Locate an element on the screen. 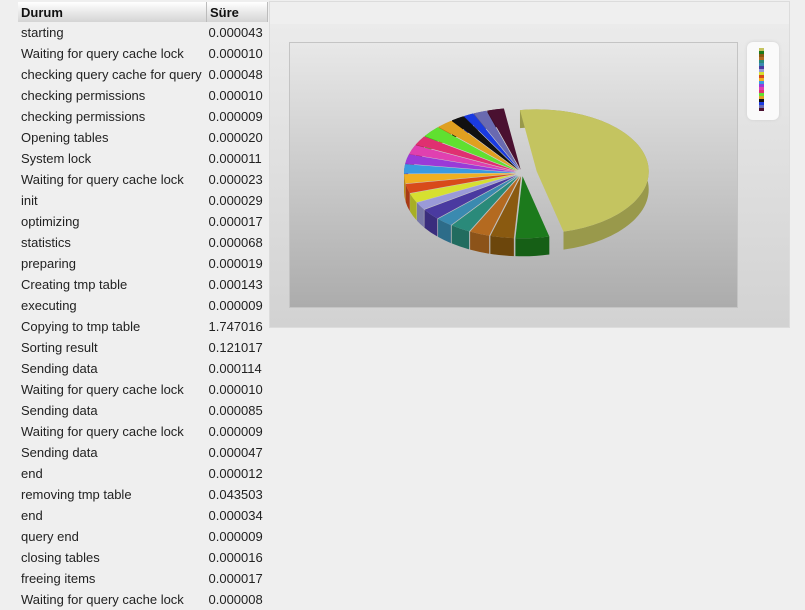 The width and height of the screenshot is (805, 610). table-row: Copying to tmp table 1.747016 is located at coordinates (143, 326).